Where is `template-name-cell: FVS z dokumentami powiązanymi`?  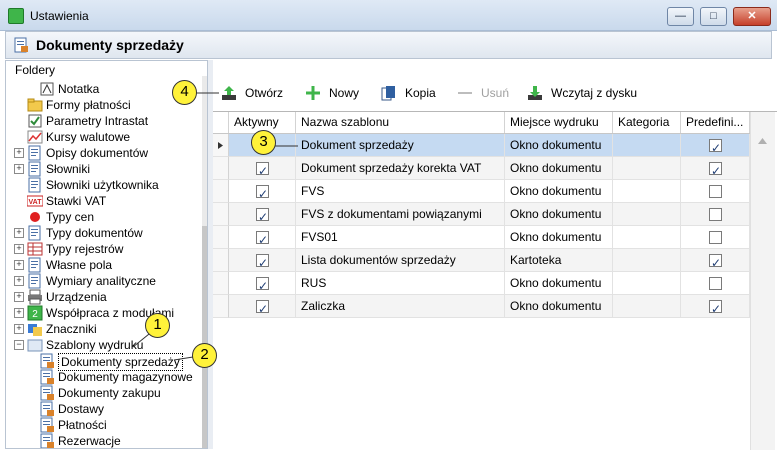 template-name-cell: FVS z dokumentami powiązanymi is located at coordinates (400, 214).